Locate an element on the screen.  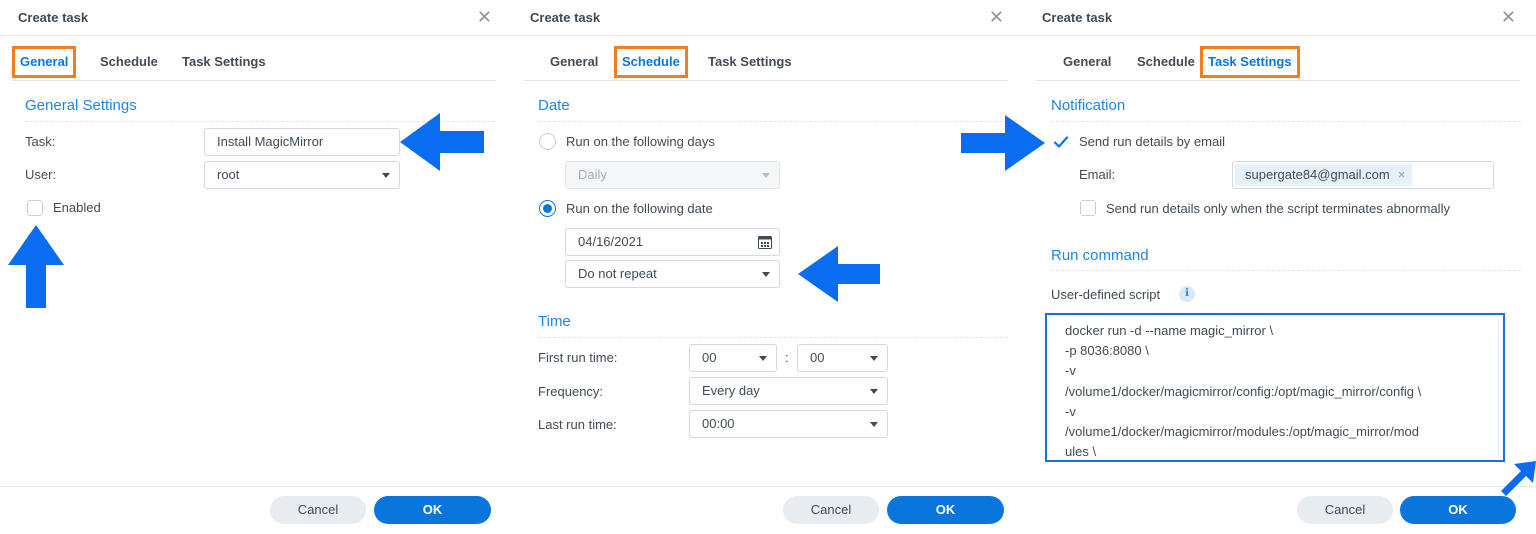
up-arrow-icon is located at coordinates (36, 266).